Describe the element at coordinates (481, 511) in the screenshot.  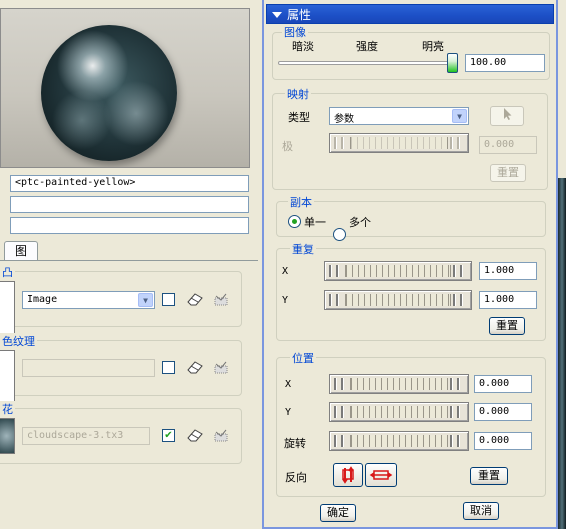
I see `cancel-button: 取消` at that location.